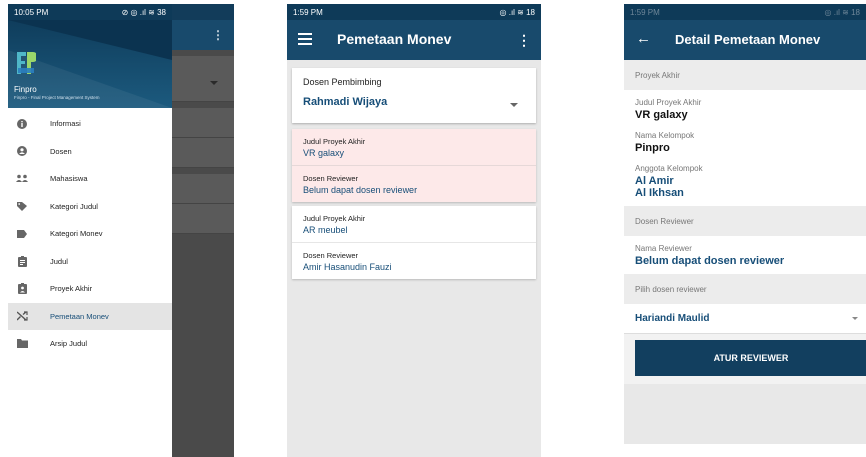 The height and width of the screenshot is (457, 866). Describe the element at coordinates (71, 289) in the screenshot. I see `menu-item-label: Proyek Akhir` at that location.